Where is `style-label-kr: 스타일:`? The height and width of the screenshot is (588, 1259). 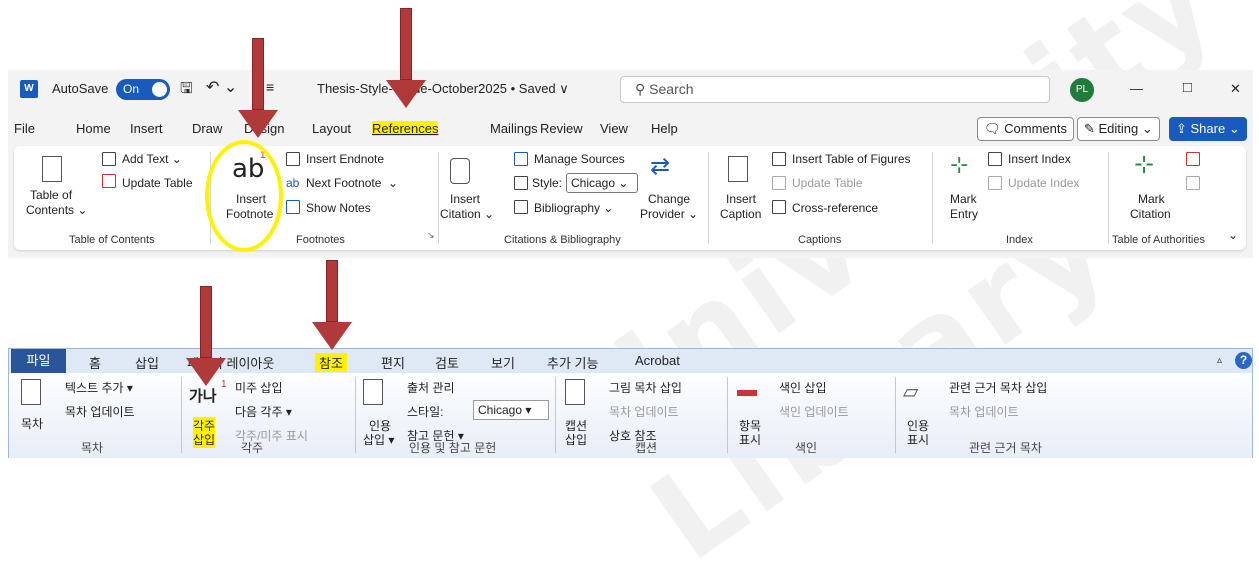
style-label-kr: 스타일: is located at coordinates (425, 412).